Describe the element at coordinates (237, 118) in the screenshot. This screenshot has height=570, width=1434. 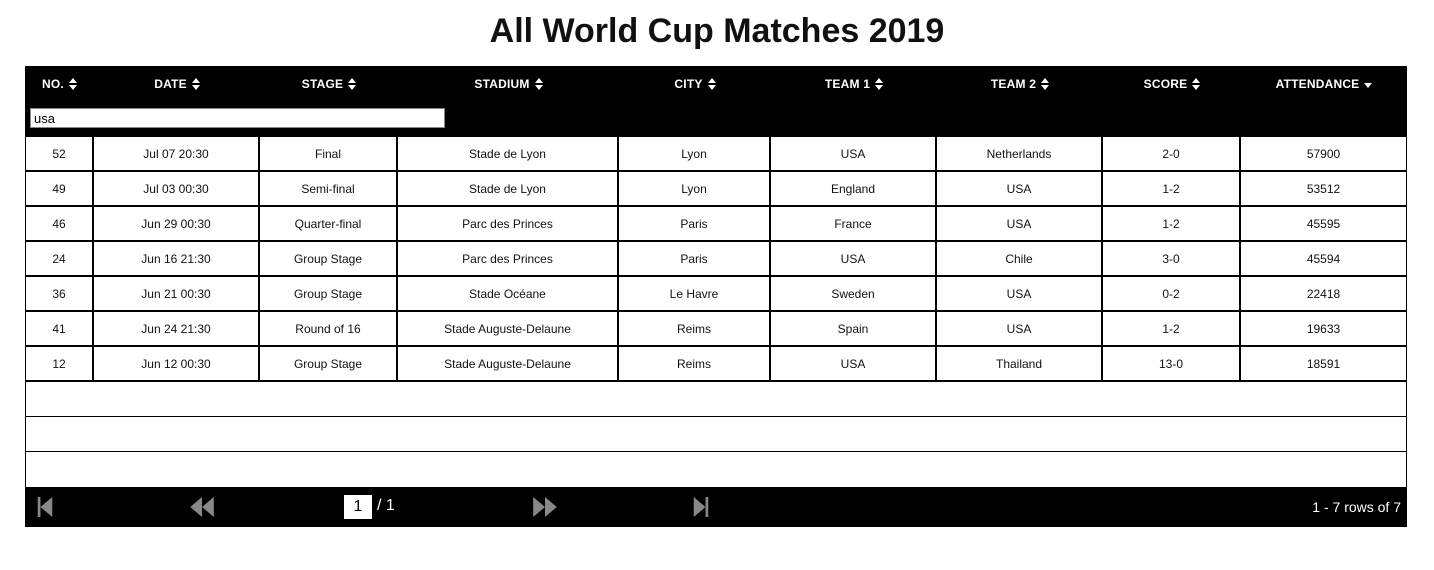
I see `filter-input` at that location.